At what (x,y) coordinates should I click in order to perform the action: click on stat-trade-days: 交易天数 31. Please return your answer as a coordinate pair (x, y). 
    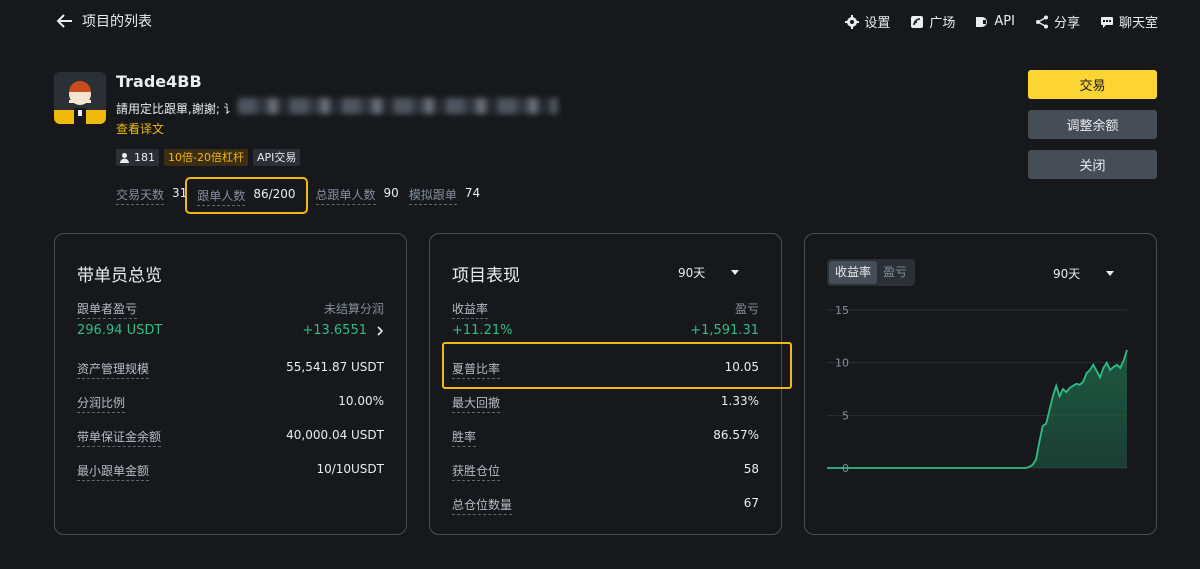
    Looking at the image, I should click on (151, 195).